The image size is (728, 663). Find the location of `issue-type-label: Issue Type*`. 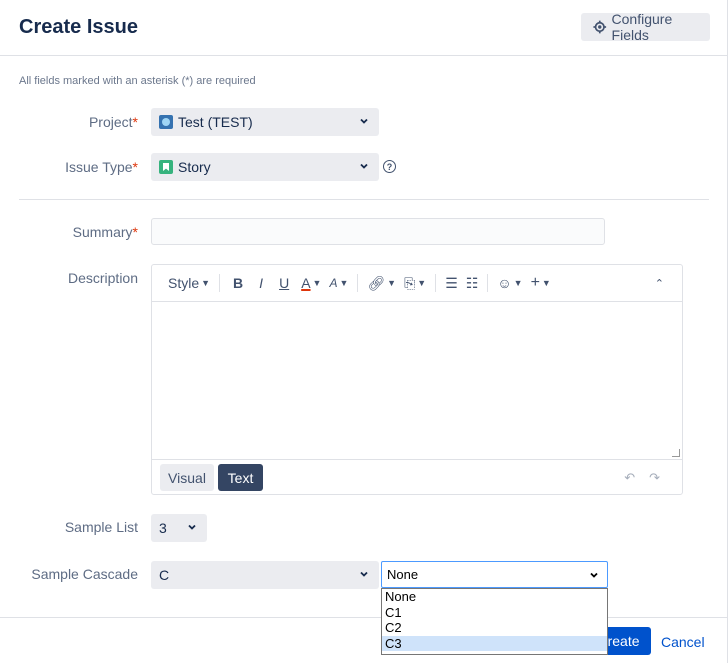

issue-type-label: Issue Type* is located at coordinates (69, 167).